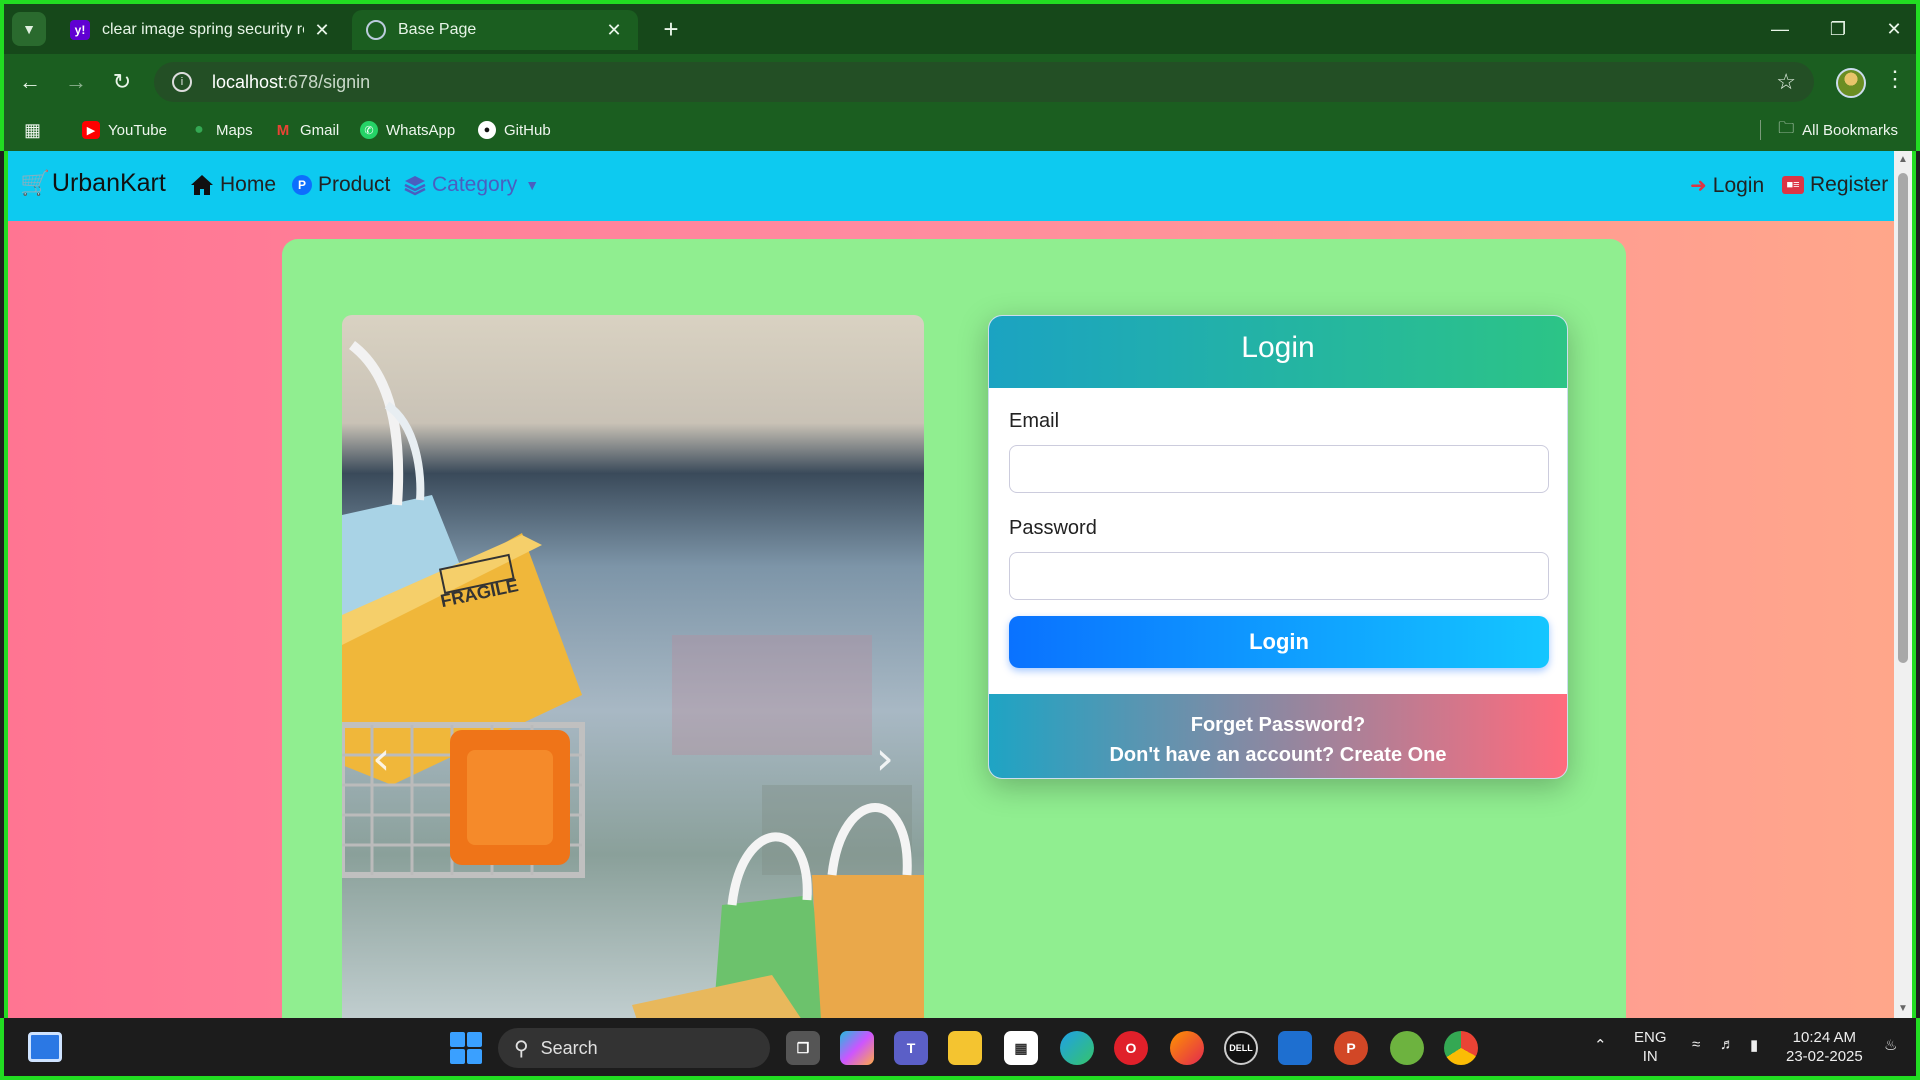 The height and width of the screenshot is (1080, 1920). What do you see at coordinates (1780, 29) in the screenshot?
I see `minimize-icon: —` at bounding box center [1780, 29].